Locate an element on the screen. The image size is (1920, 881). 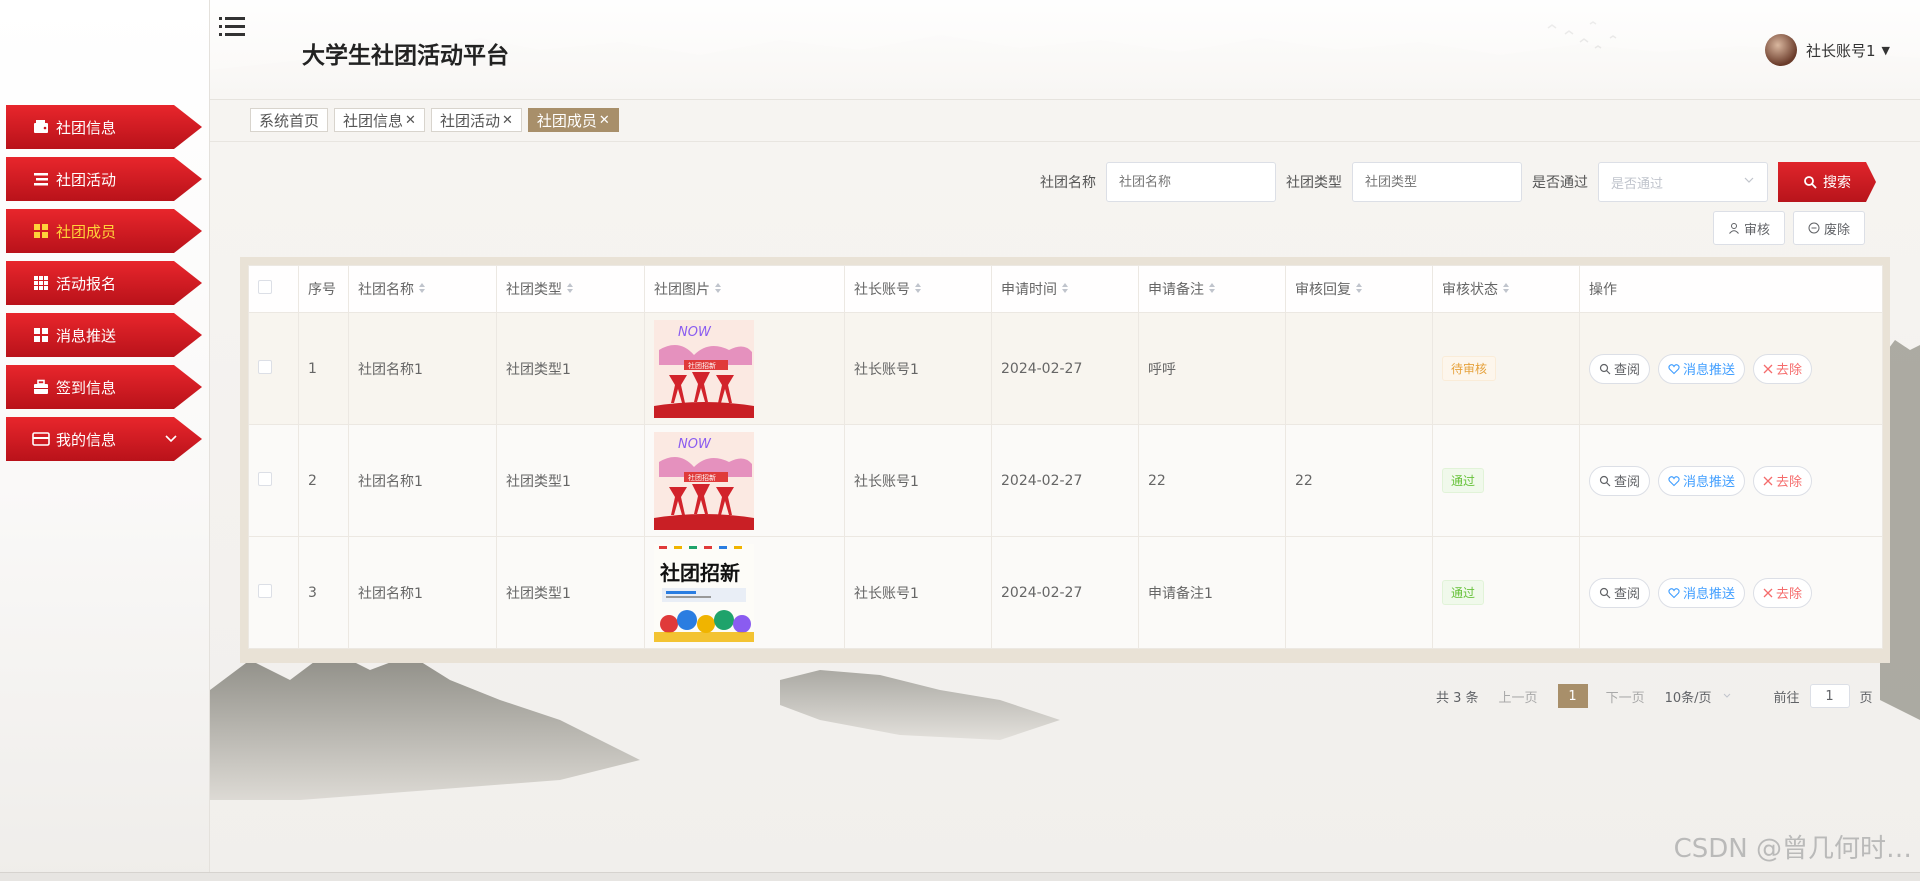
sidebar-menu: 社团信息 社团活动 社团成员 活动报名 消息推送 签到信息 我的信息 is located at coordinates (106, 287).